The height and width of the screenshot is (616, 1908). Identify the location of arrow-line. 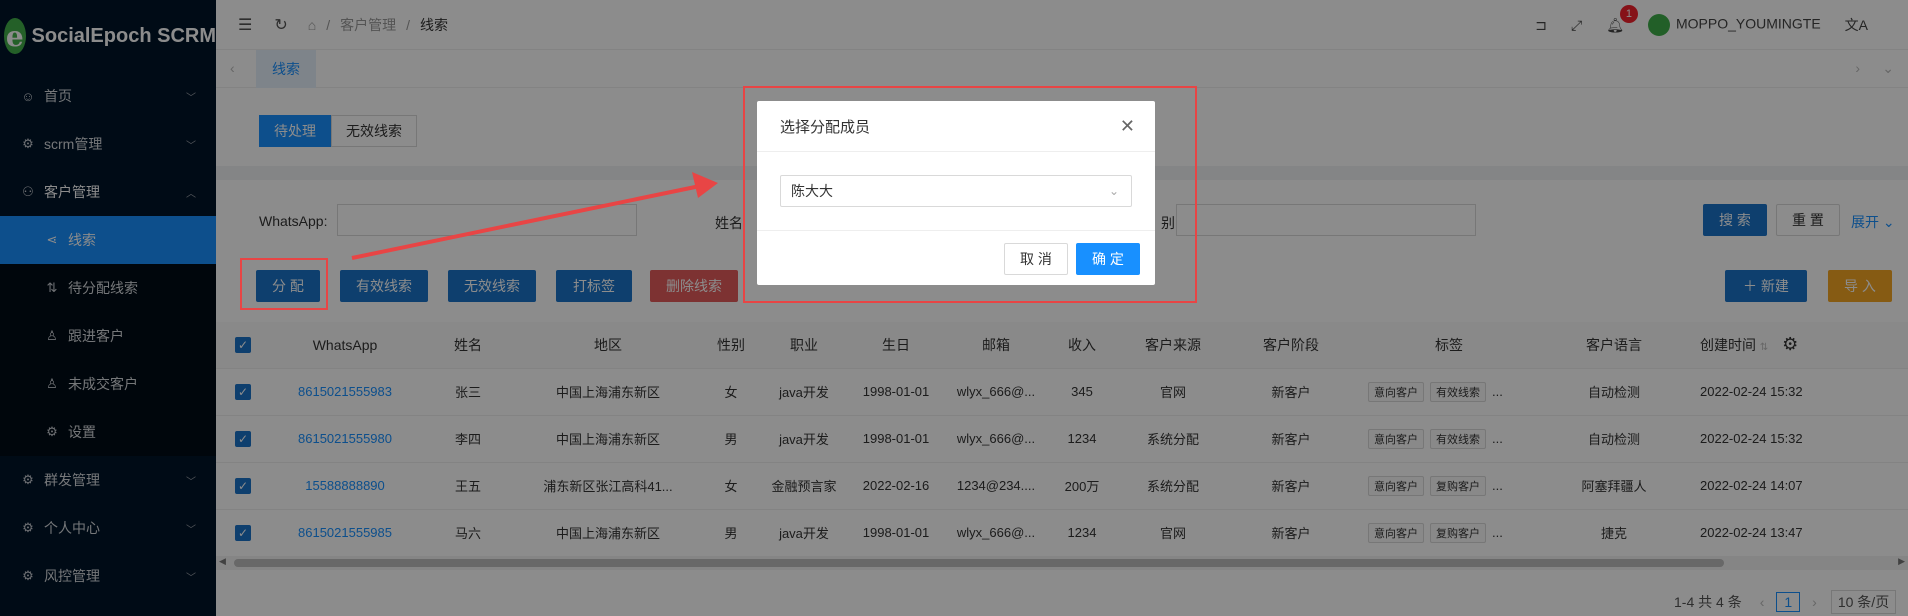
(526, 222).